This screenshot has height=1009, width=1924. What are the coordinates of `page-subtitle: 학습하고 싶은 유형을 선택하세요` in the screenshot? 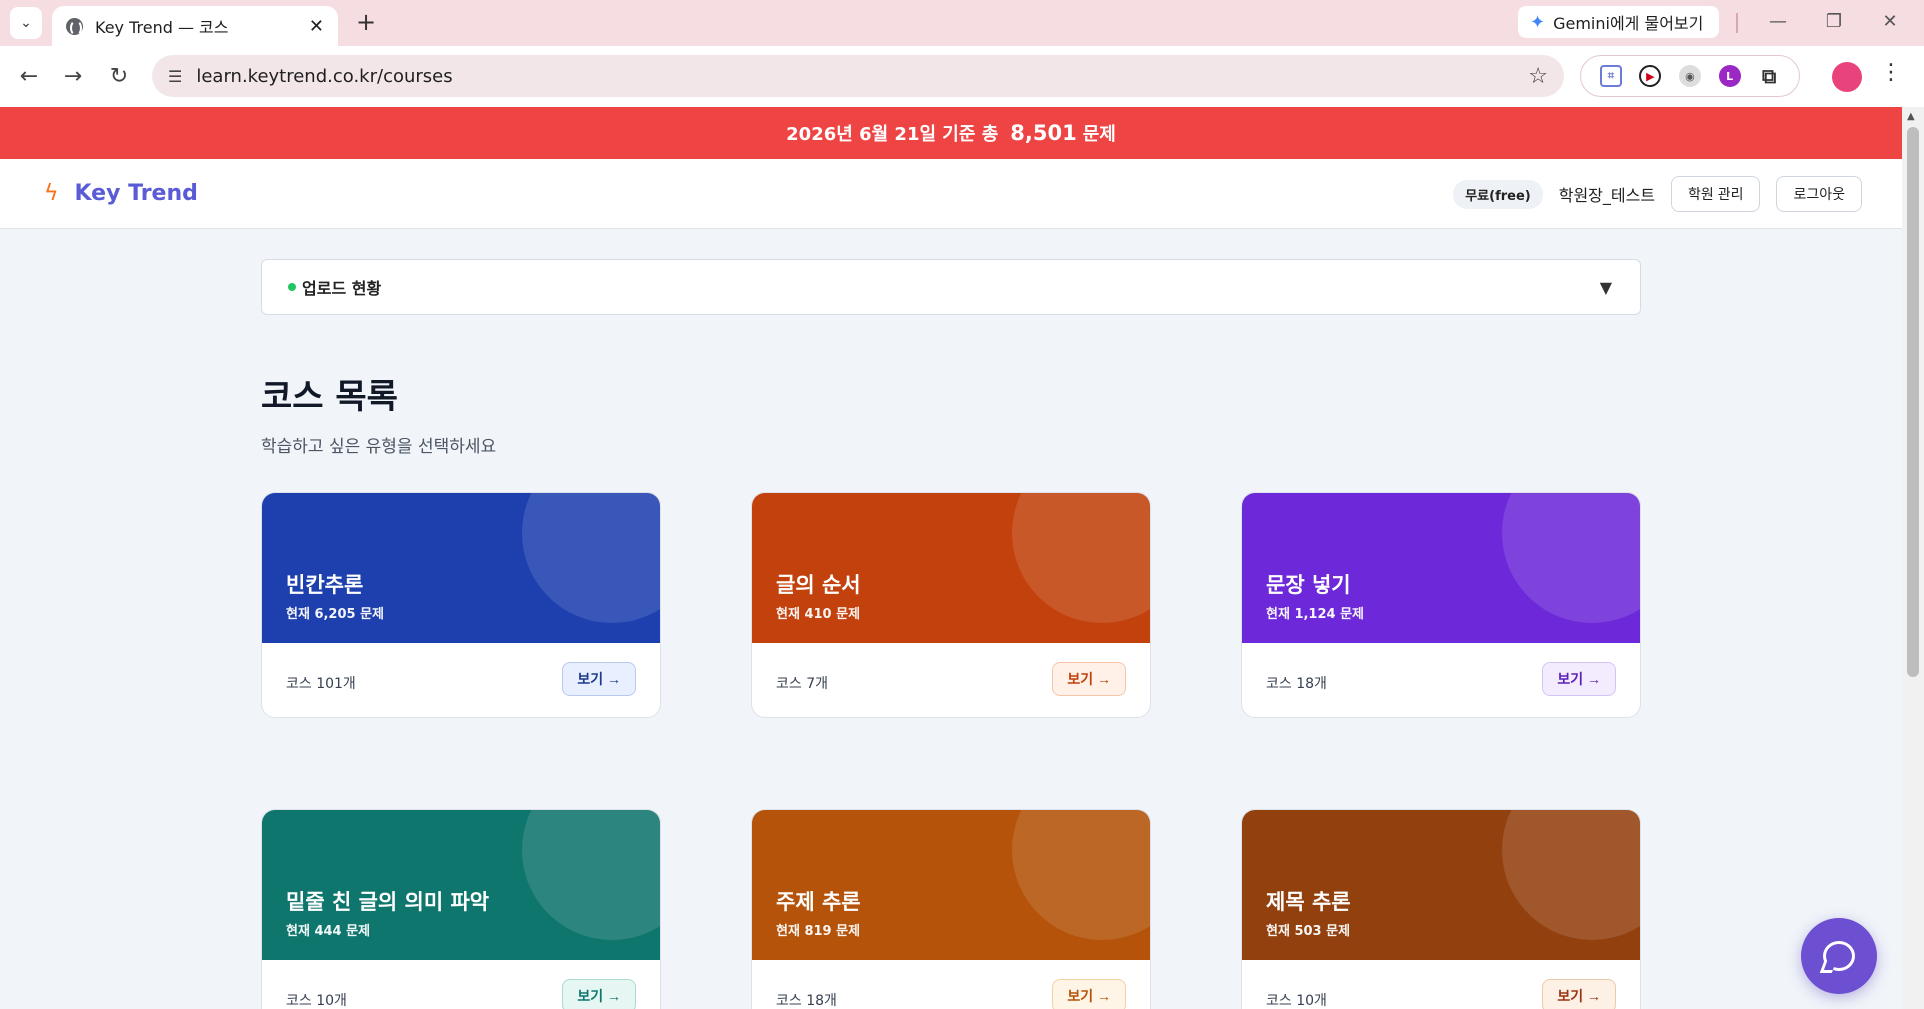 It's located at (379, 447).